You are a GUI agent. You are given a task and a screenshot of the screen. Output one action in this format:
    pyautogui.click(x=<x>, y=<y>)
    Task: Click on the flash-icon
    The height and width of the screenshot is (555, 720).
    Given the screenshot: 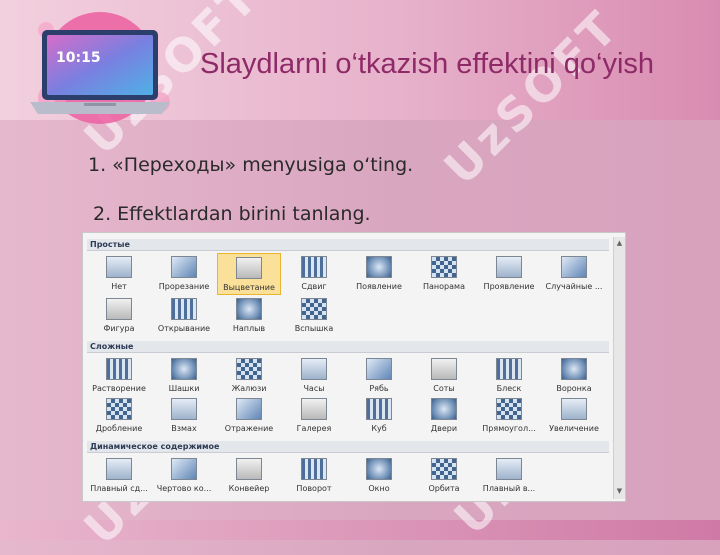 What is the action you would take?
    pyautogui.click(x=314, y=309)
    